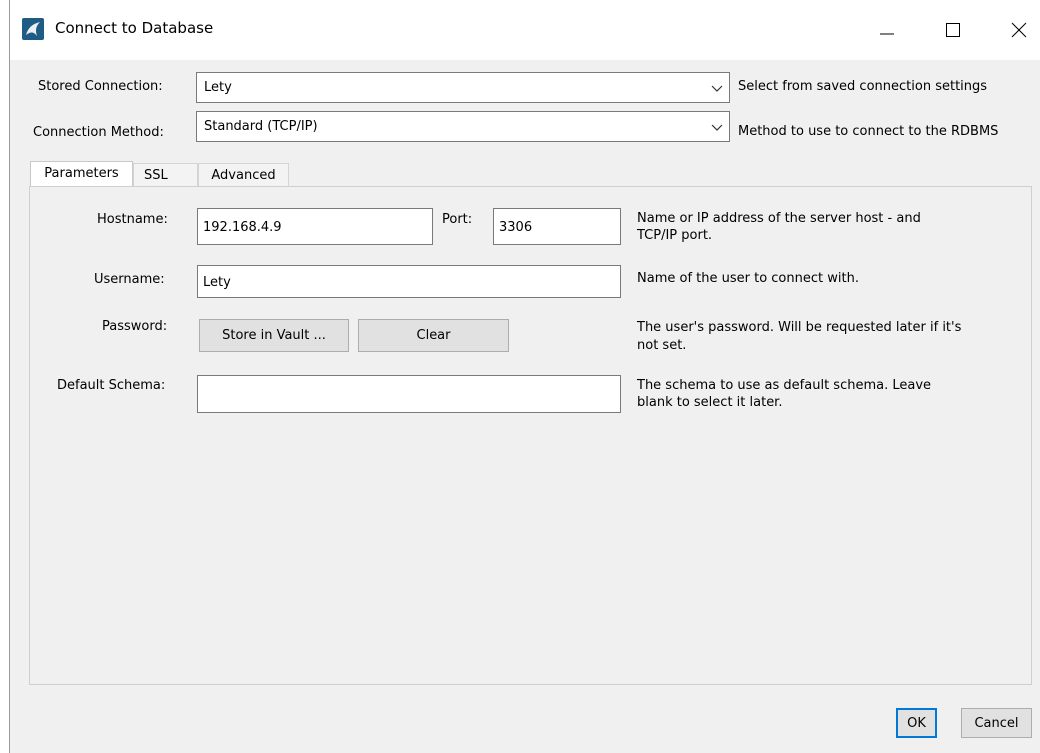  I want to click on port-value: 3306, so click(516, 227).